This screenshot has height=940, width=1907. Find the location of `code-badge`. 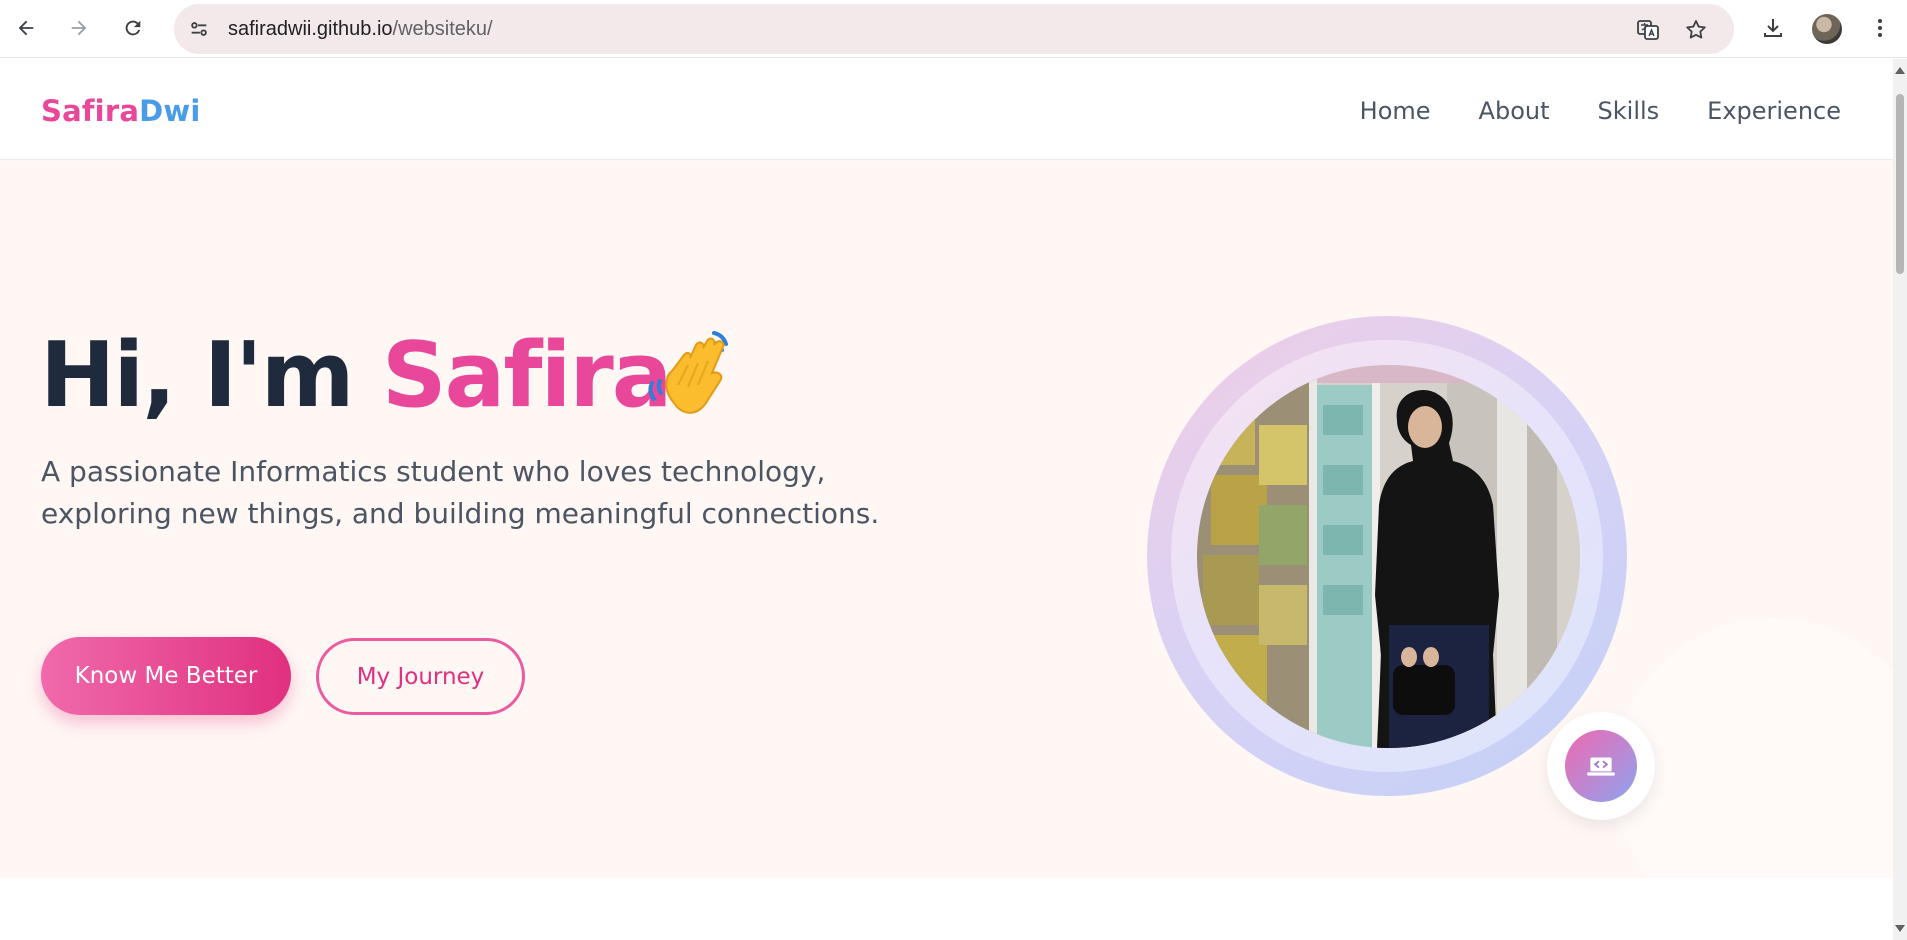

code-badge is located at coordinates (1601, 766).